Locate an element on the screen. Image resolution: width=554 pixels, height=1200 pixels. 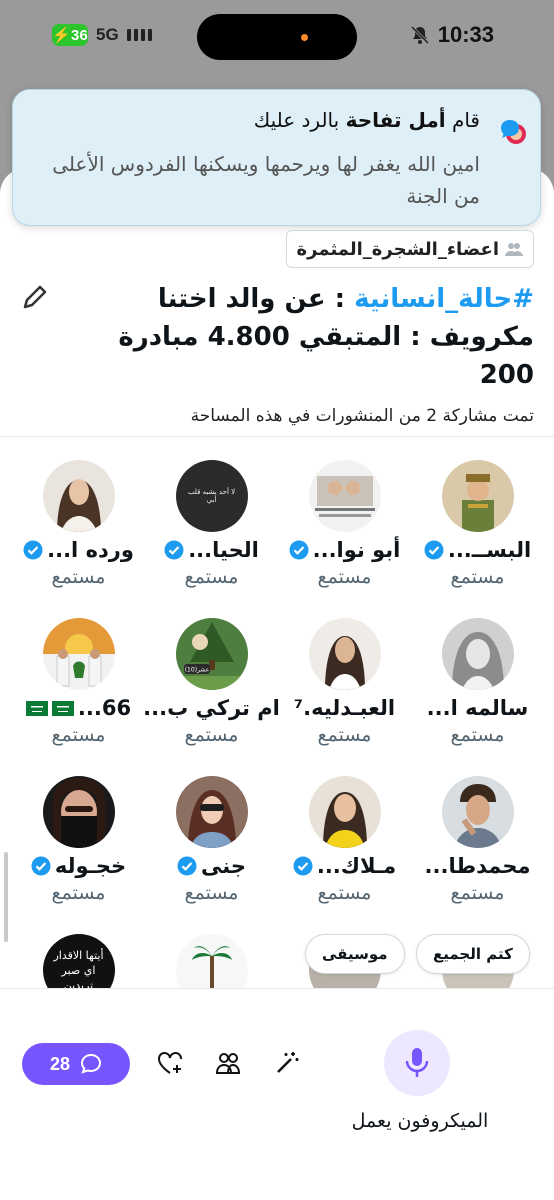
listener-cell: لا أحد يشبه قلب أبي الحيا... مستمع is located at coordinates (211, 524).